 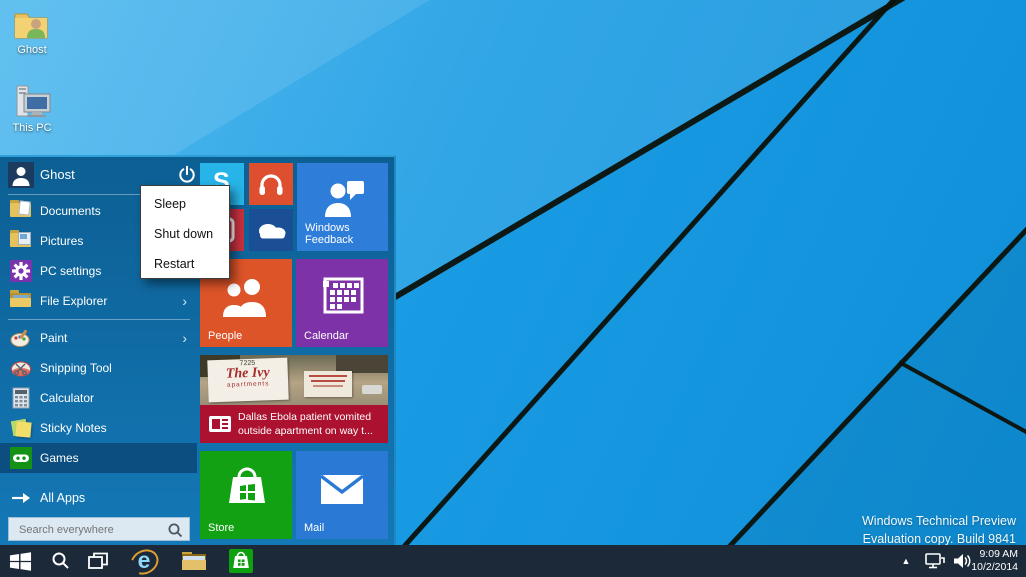 I want to click on internet-explorer-icon: e, so click(x=144, y=559).